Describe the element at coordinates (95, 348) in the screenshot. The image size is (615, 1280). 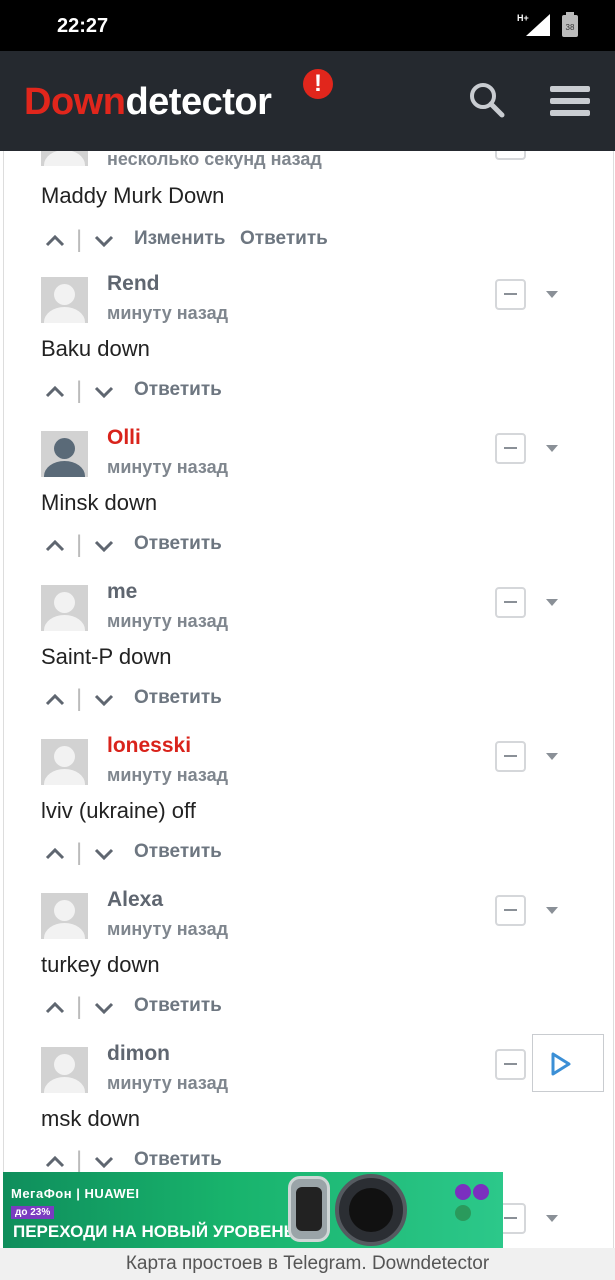
I see `comment-text: Baku down` at that location.